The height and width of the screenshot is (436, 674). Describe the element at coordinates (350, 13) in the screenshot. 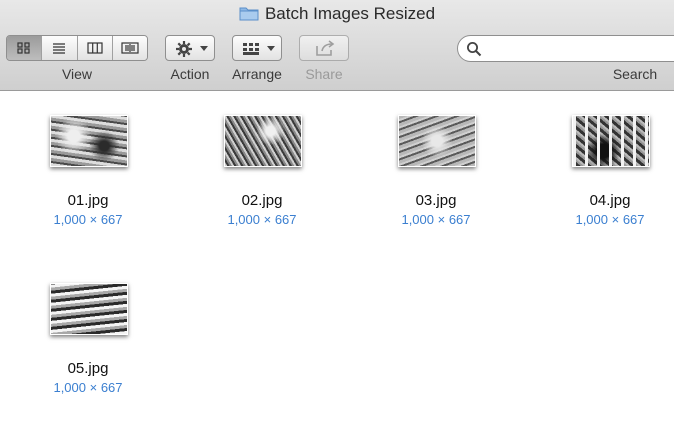

I see `window-title-text: Batch Images Resized` at that location.